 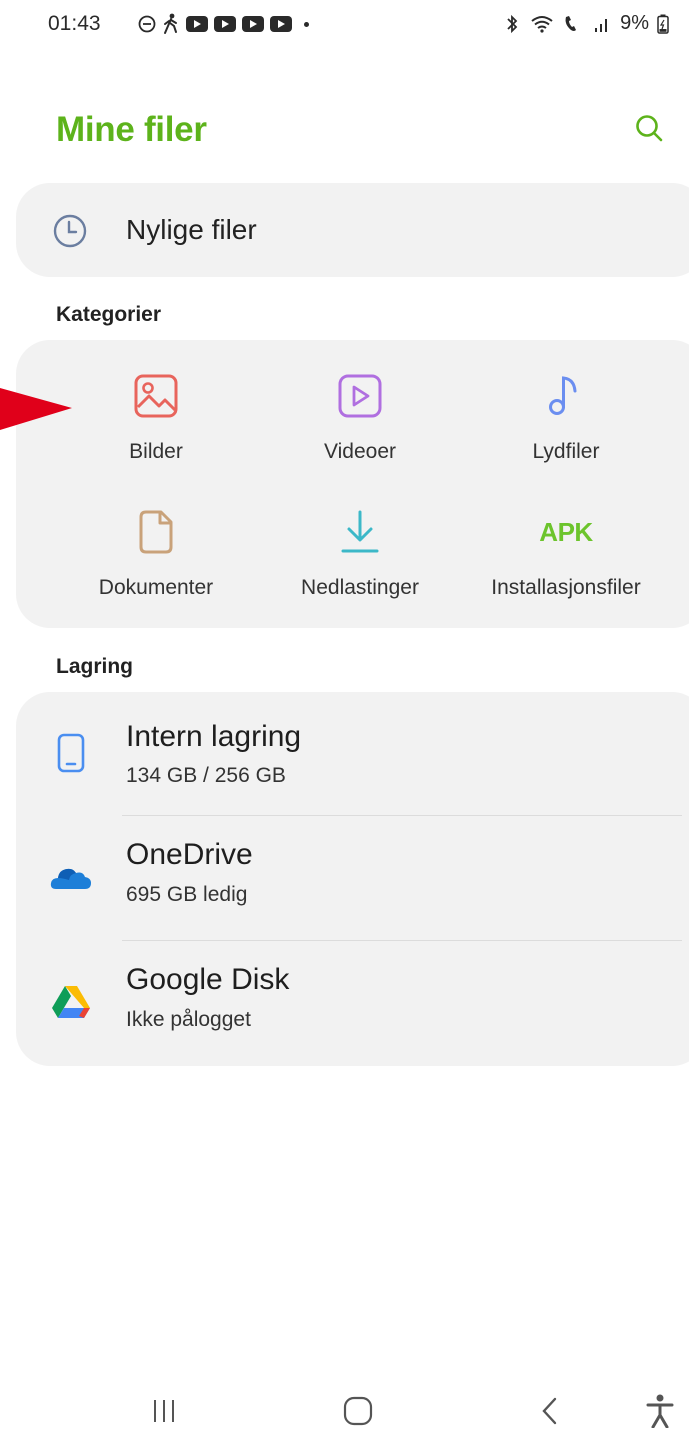 I want to click on clock-icon, so click(x=70, y=231).